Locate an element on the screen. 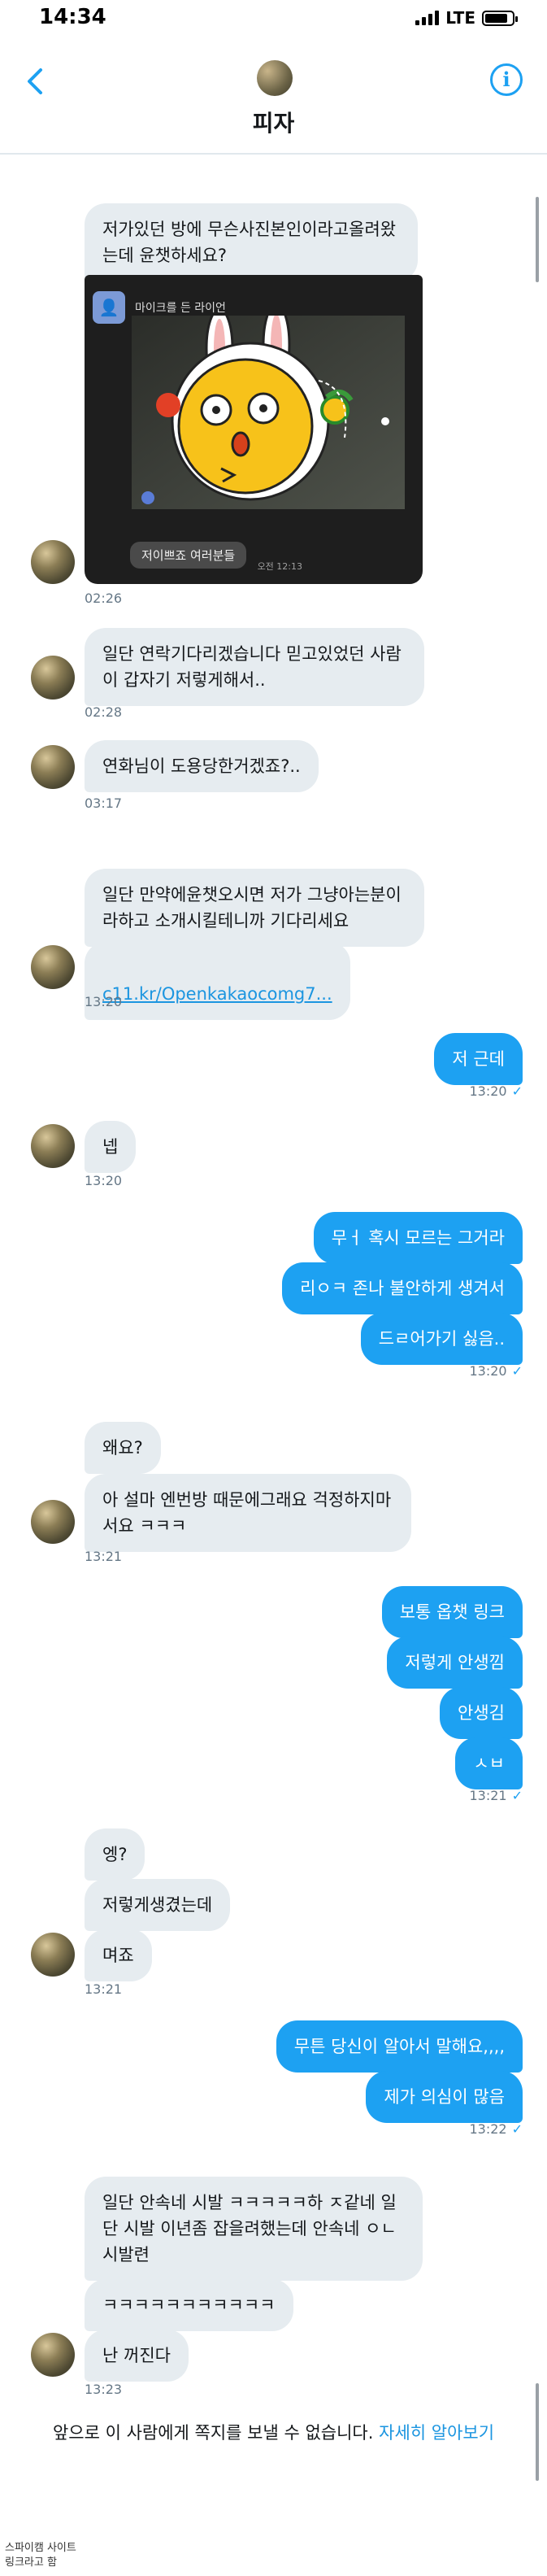 The image size is (547, 2576). outgoing-message: 무ㅓ 혹시 모르는 그거라 is located at coordinates (418, 1238).